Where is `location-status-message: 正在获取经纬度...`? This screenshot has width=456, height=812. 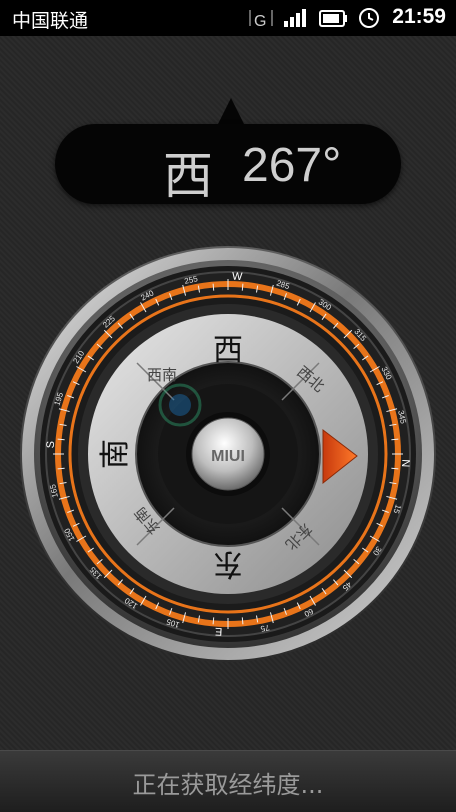 location-status-message: 正在获取经纬度... is located at coordinates (228, 785).